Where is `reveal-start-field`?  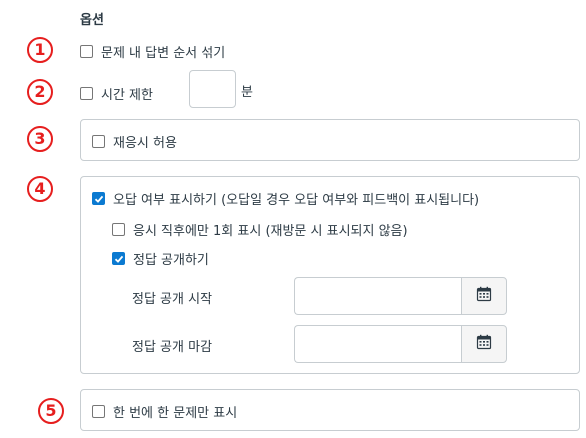
reveal-start-field is located at coordinates (400, 296).